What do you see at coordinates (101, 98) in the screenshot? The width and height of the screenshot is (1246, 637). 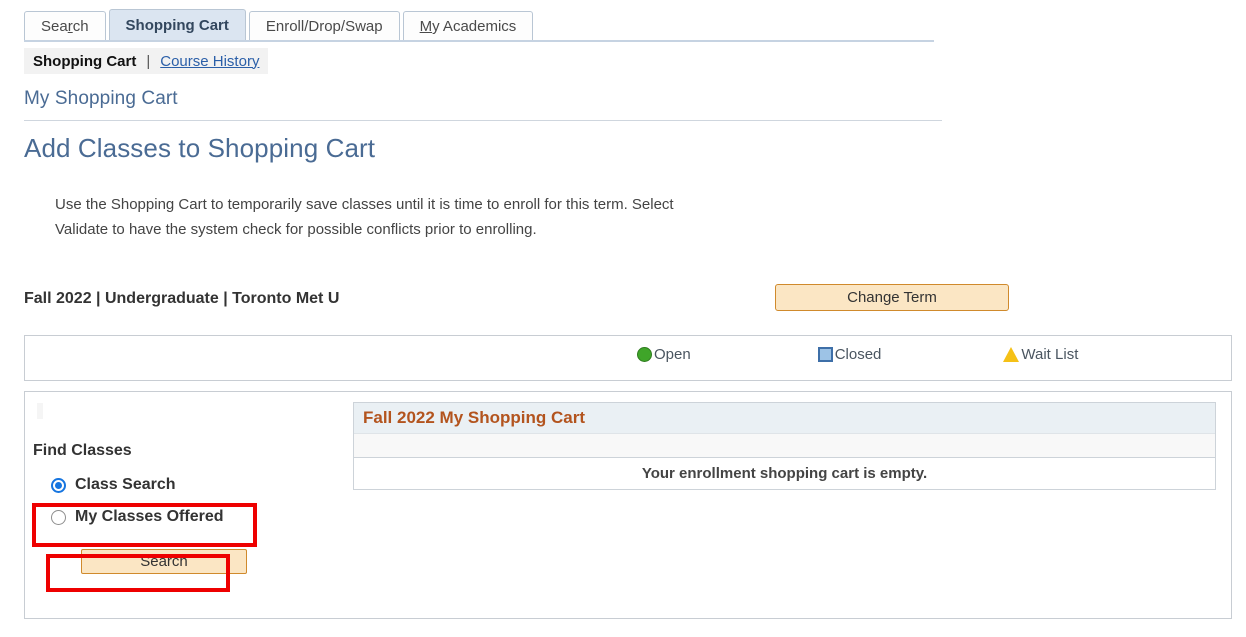 I see `page-title: My Shopping Cart` at bounding box center [101, 98].